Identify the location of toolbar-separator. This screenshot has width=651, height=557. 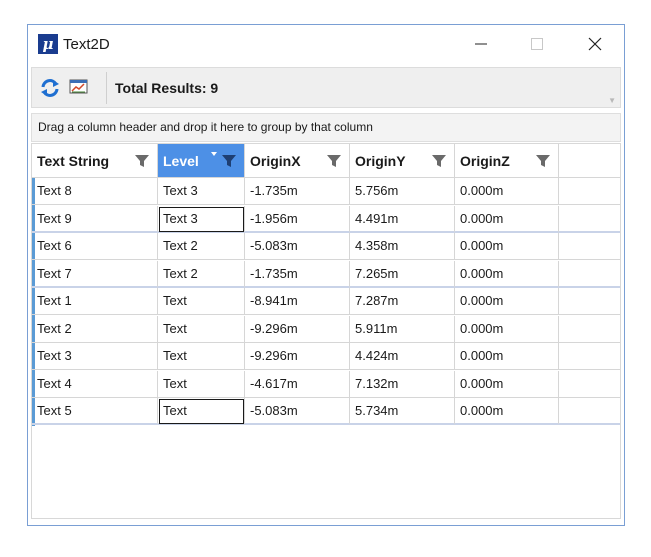
(106, 88).